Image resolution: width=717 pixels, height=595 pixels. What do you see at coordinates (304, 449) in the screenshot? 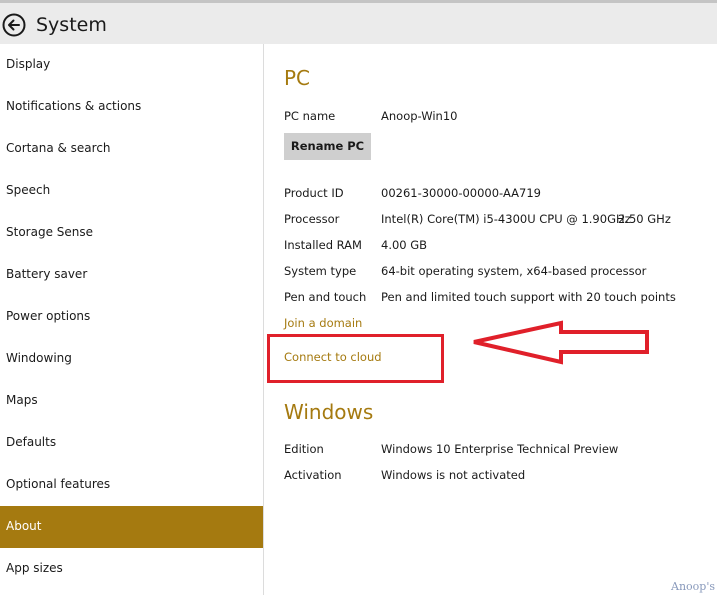
I see `edition-label: Edition` at bounding box center [304, 449].